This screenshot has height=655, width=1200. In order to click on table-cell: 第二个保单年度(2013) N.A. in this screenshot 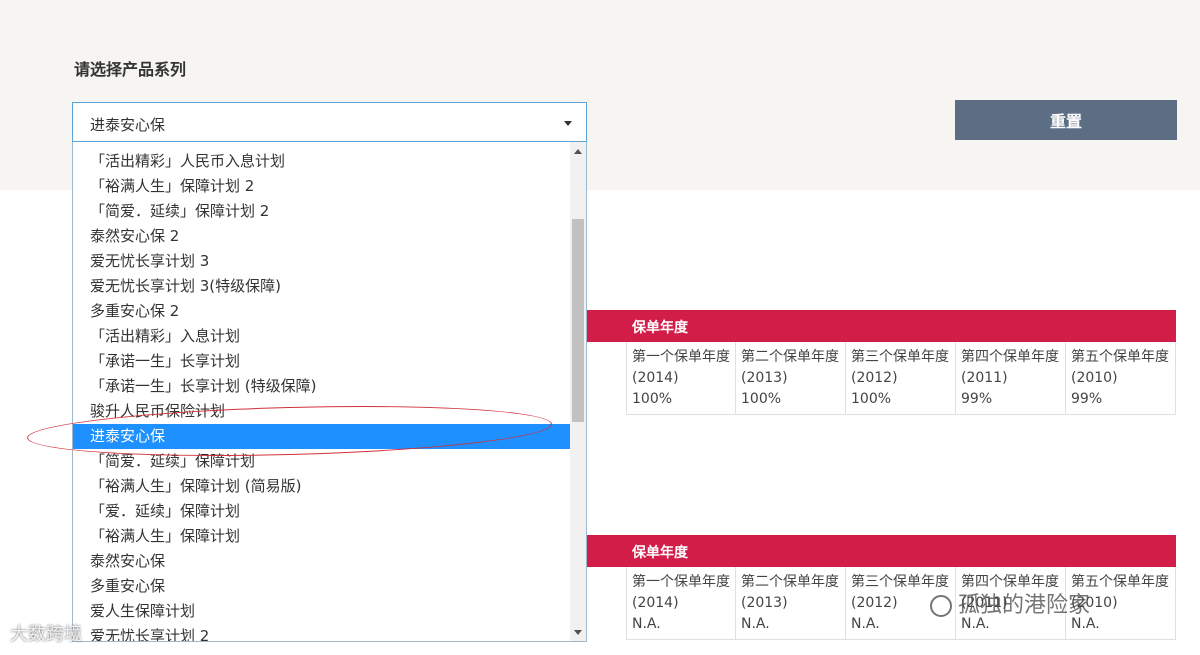, I will do `click(791, 603)`.